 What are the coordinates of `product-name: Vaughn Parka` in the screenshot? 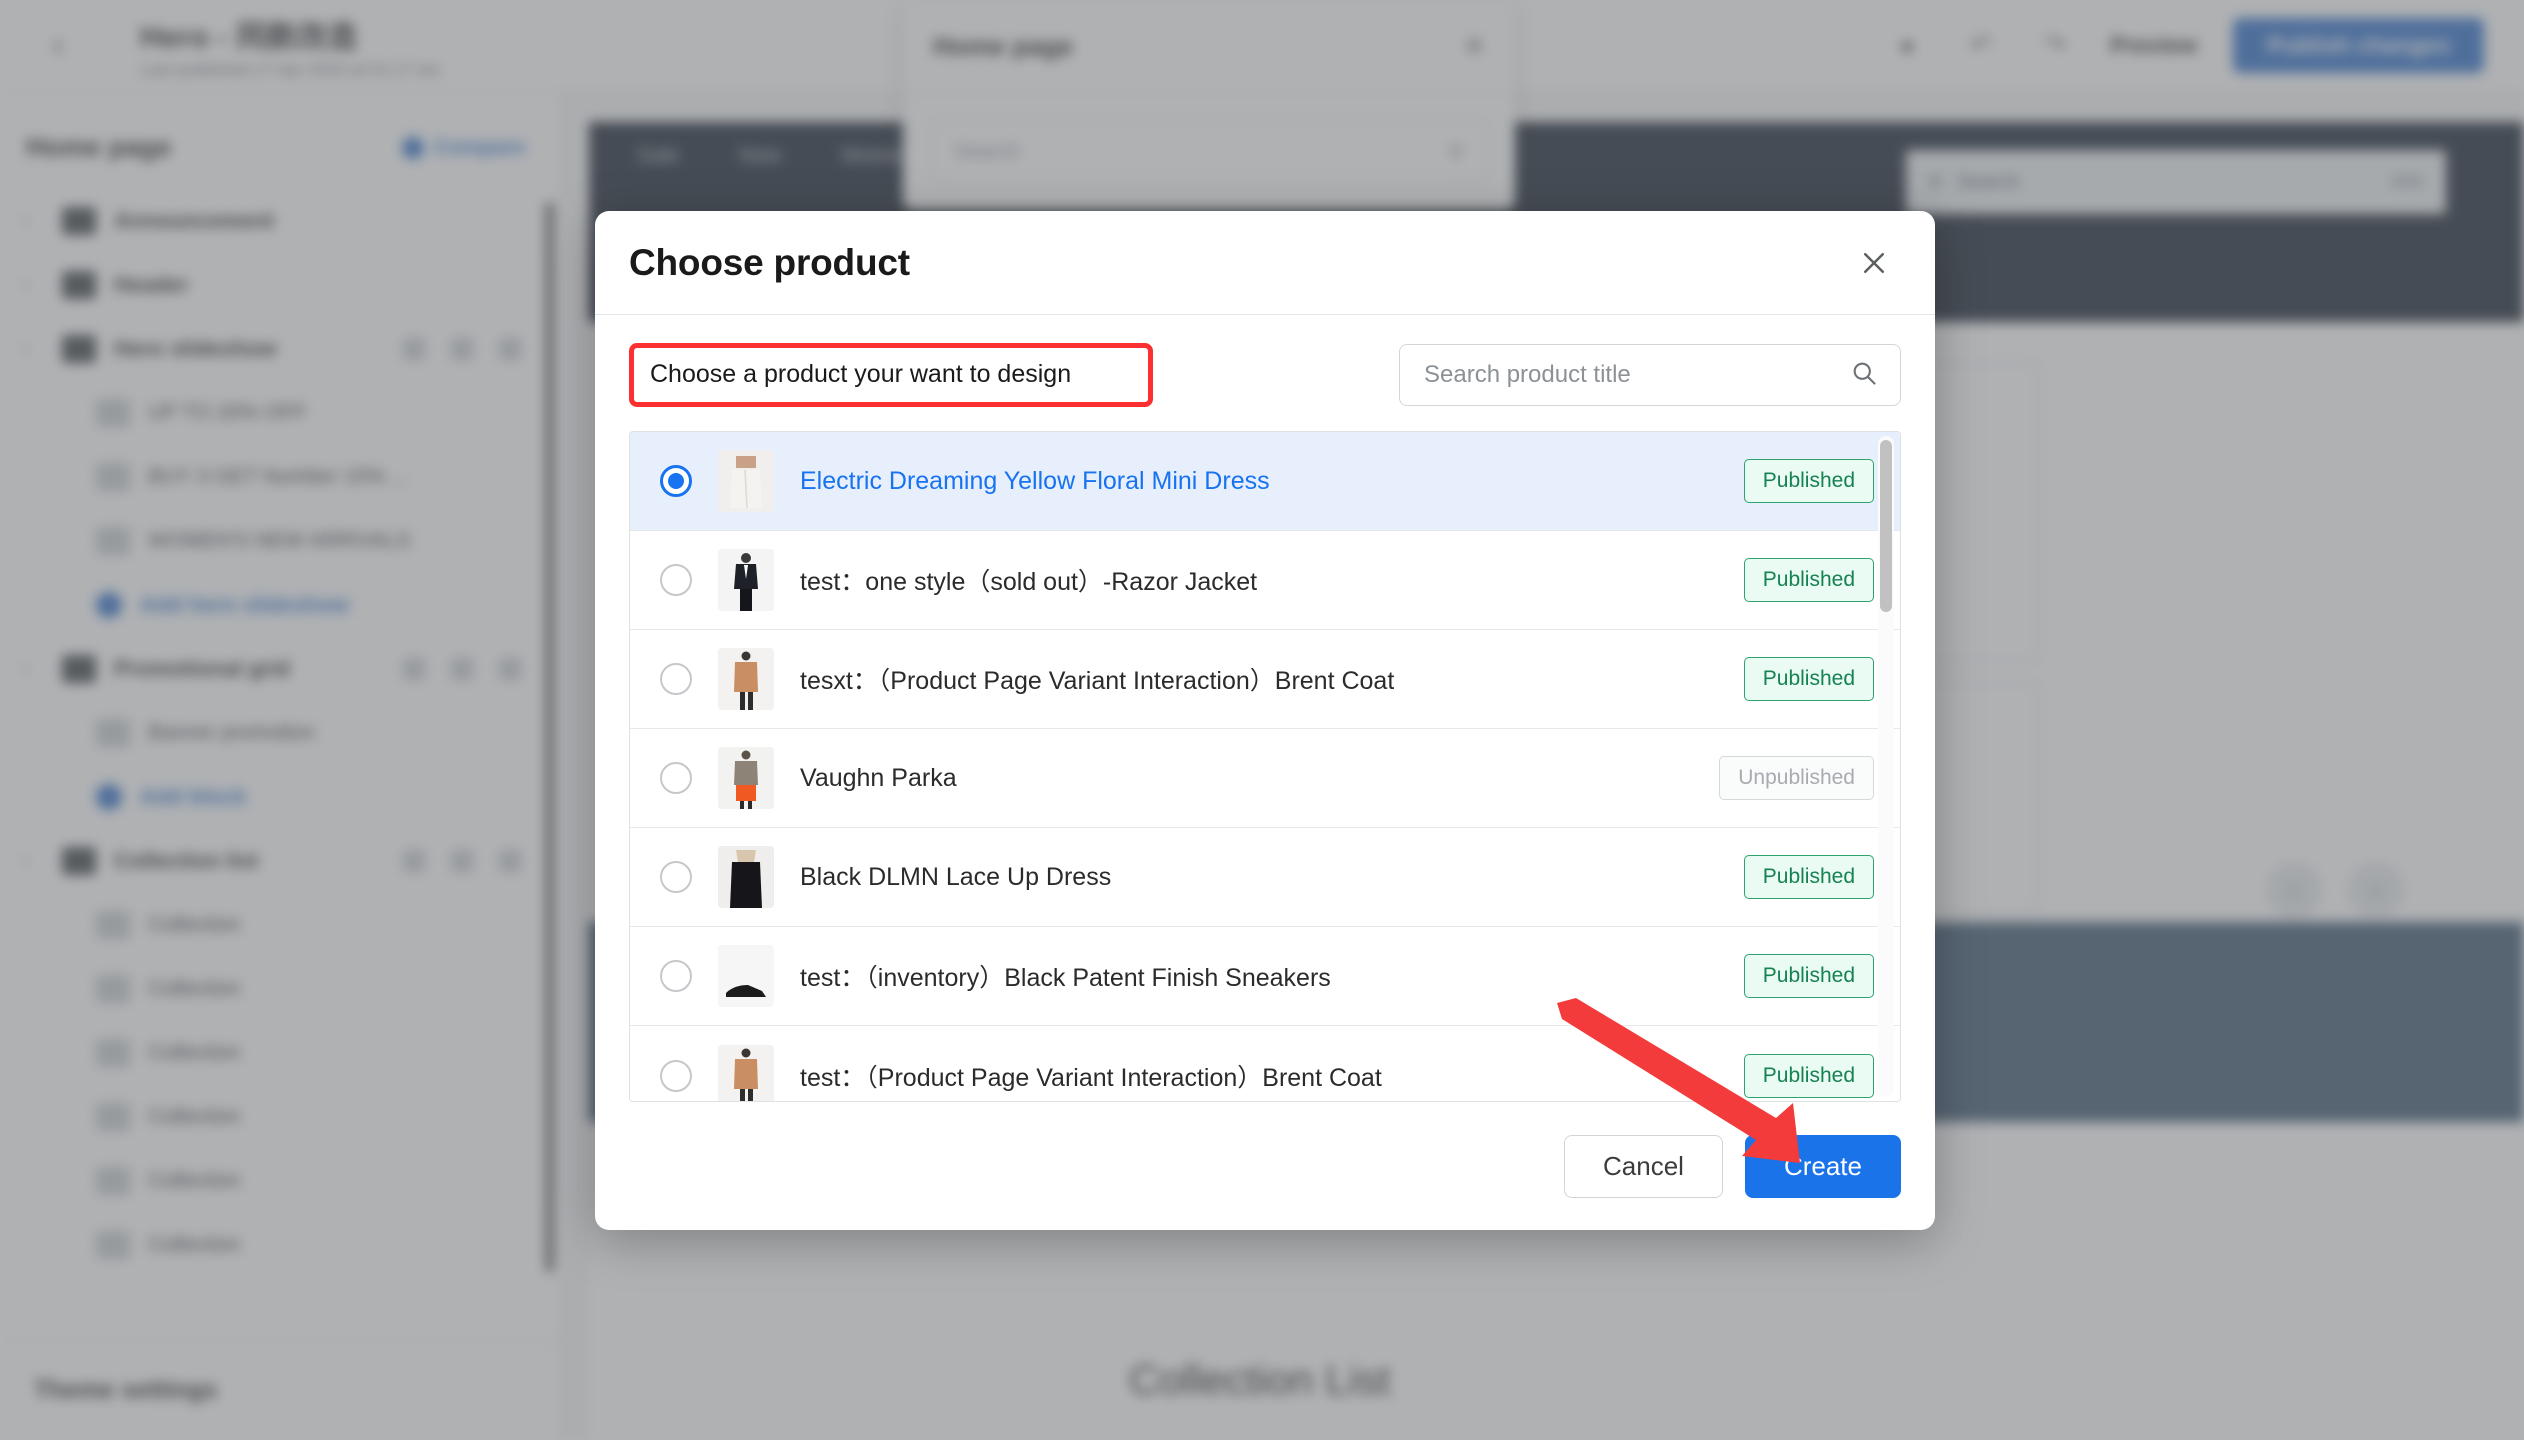 It's located at (878, 777).